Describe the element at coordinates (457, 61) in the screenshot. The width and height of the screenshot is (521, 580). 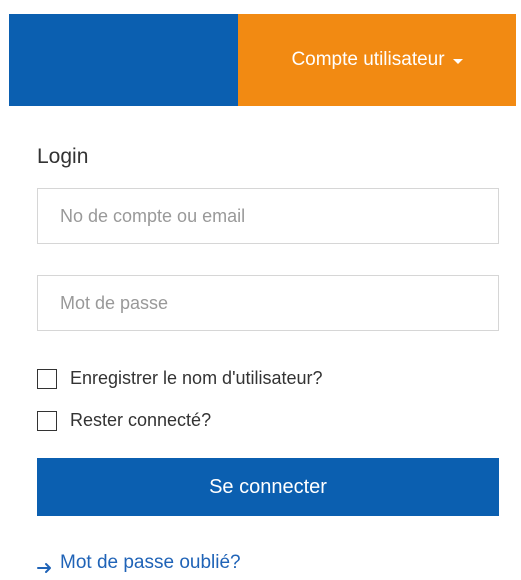
I see `chevron-down-icon` at that location.